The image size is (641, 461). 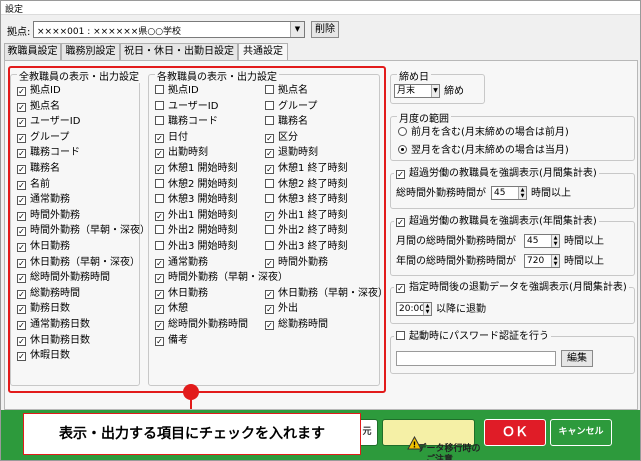 I want to click on closing-day-value: 月末, so click(x=406, y=91).